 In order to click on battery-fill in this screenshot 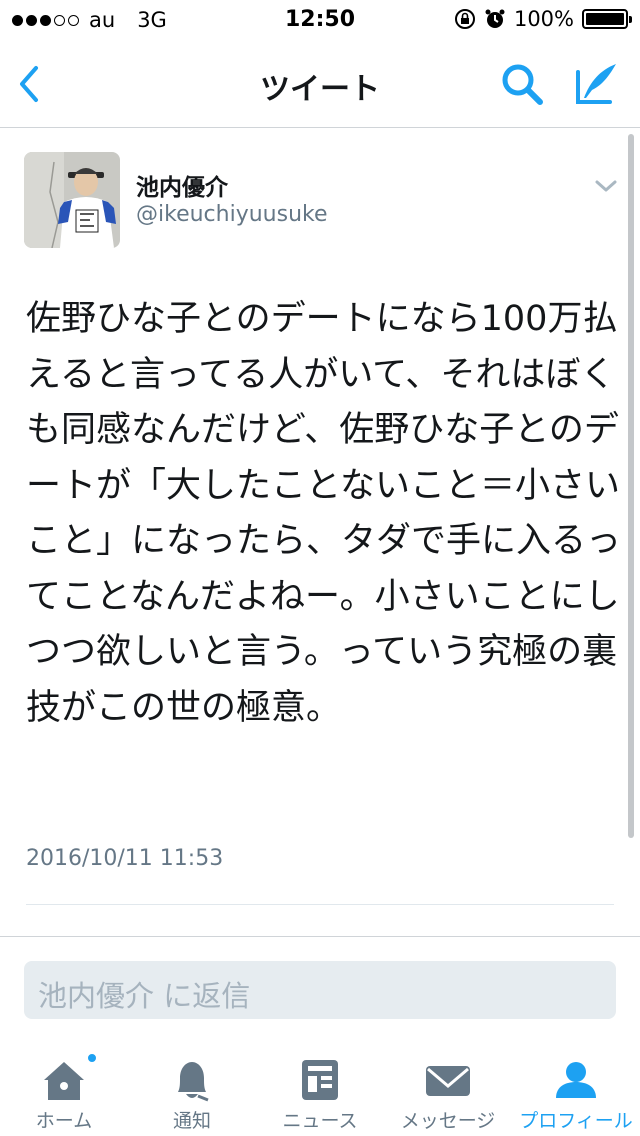, I will do `click(605, 19)`.